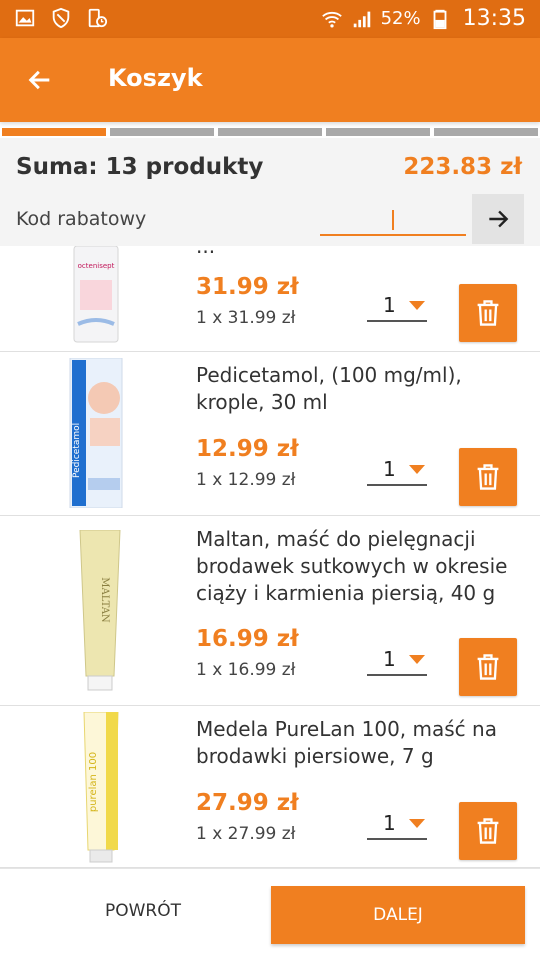 The width and height of the screenshot is (540, 960). I want to click on item-name-line: ciąży i karmienia piersią, 40 g, so click(346, 593).